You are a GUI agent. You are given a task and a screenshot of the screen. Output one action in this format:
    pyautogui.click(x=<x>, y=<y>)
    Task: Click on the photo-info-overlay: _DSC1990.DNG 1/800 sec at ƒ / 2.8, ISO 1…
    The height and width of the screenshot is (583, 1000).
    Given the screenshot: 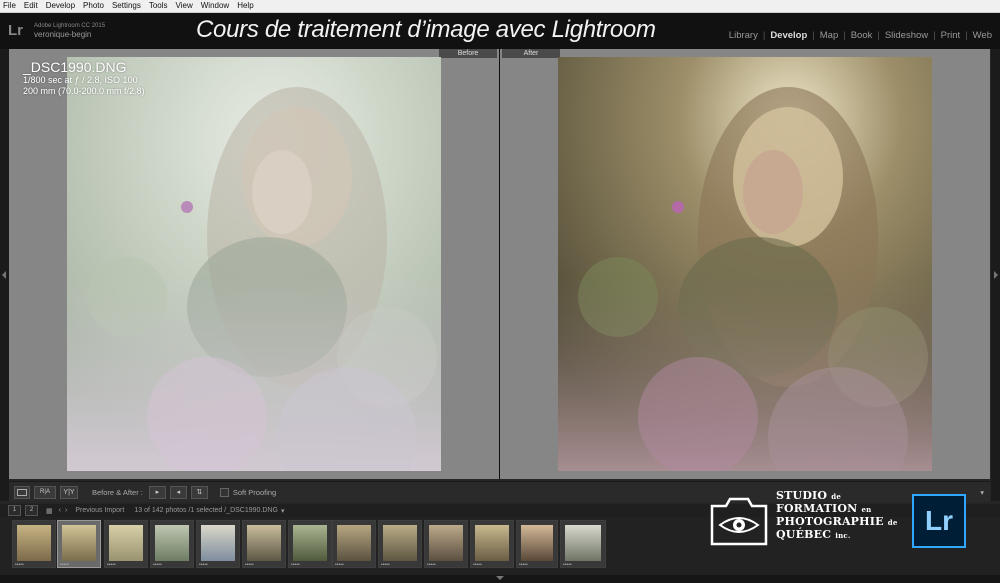 What is the action you would take?
    pyautogui.click(x=84, y=78)
    